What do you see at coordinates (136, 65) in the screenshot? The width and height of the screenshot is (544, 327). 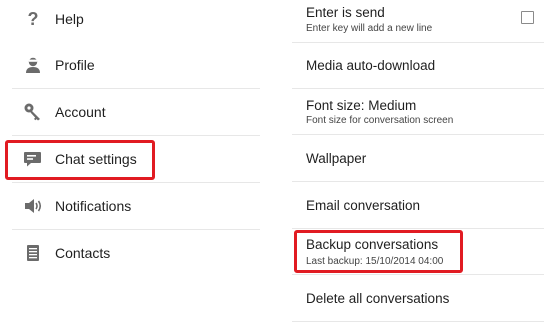 I see `menu-item-profile: Profile` at bounding box center [136, 65].